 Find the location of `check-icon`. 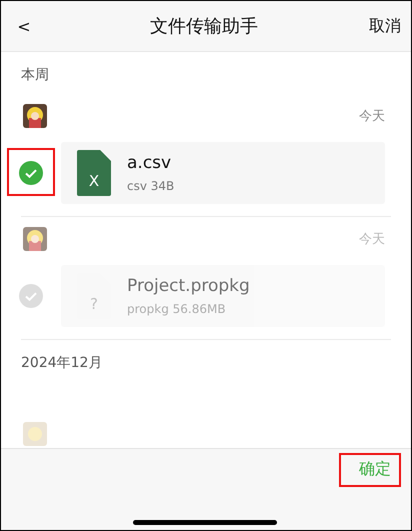

check-icon is located at coordinates (31, 173).